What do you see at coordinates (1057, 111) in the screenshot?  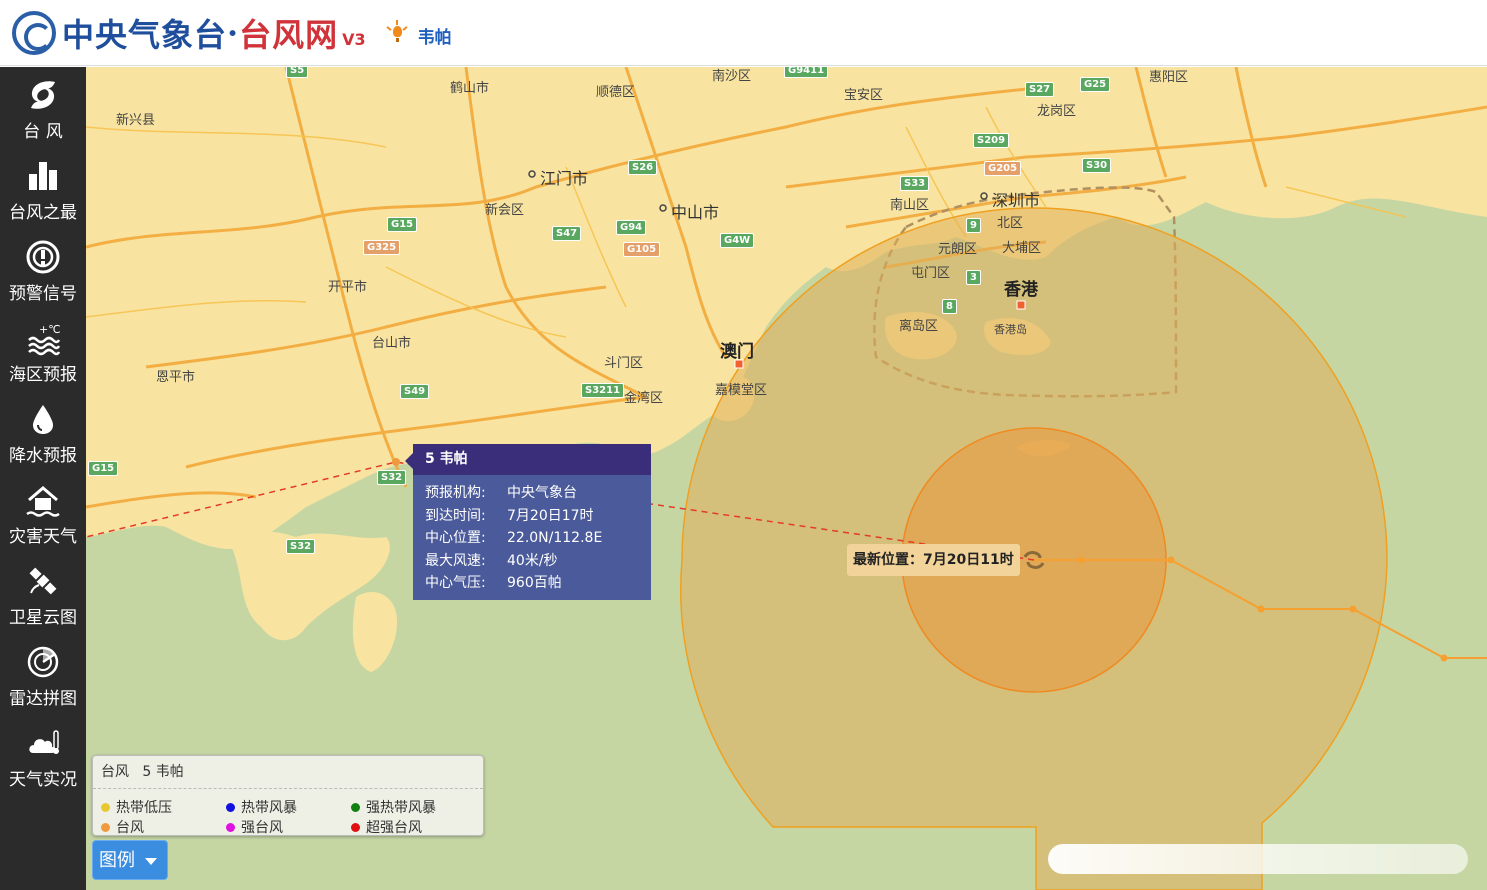 I see `place-label: 龙岗区` at bounding box center [1057, 111].